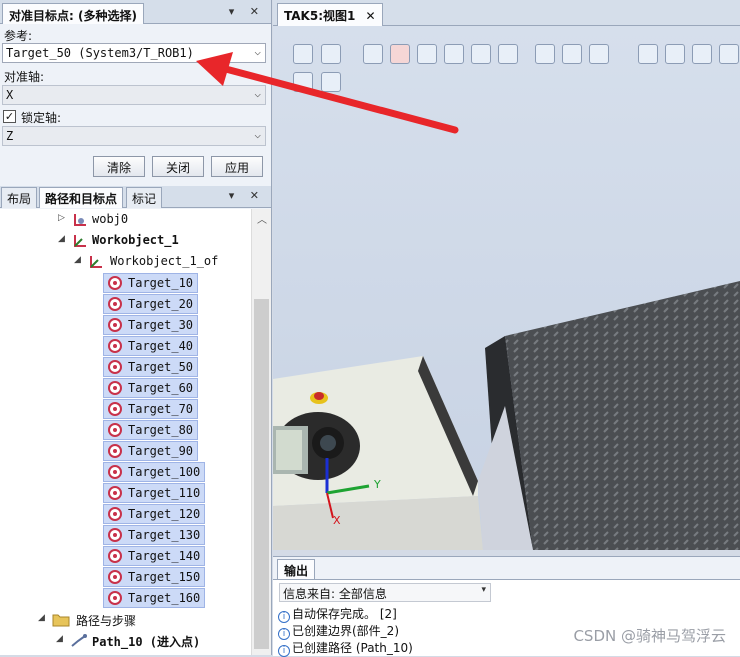 The height and width of the screenshot is (657, 740). I want to click on output-filter-select: 信息来自: 全部信息 ▾, so click(385, 592).